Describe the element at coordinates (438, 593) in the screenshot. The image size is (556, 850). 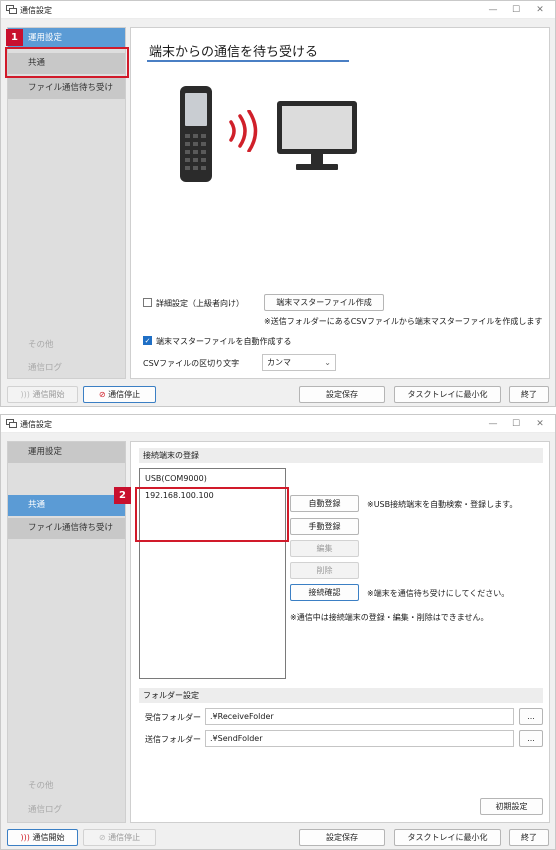
I see `connection-check-note: ※端末を通信待ち受けにしてください。` at that location.